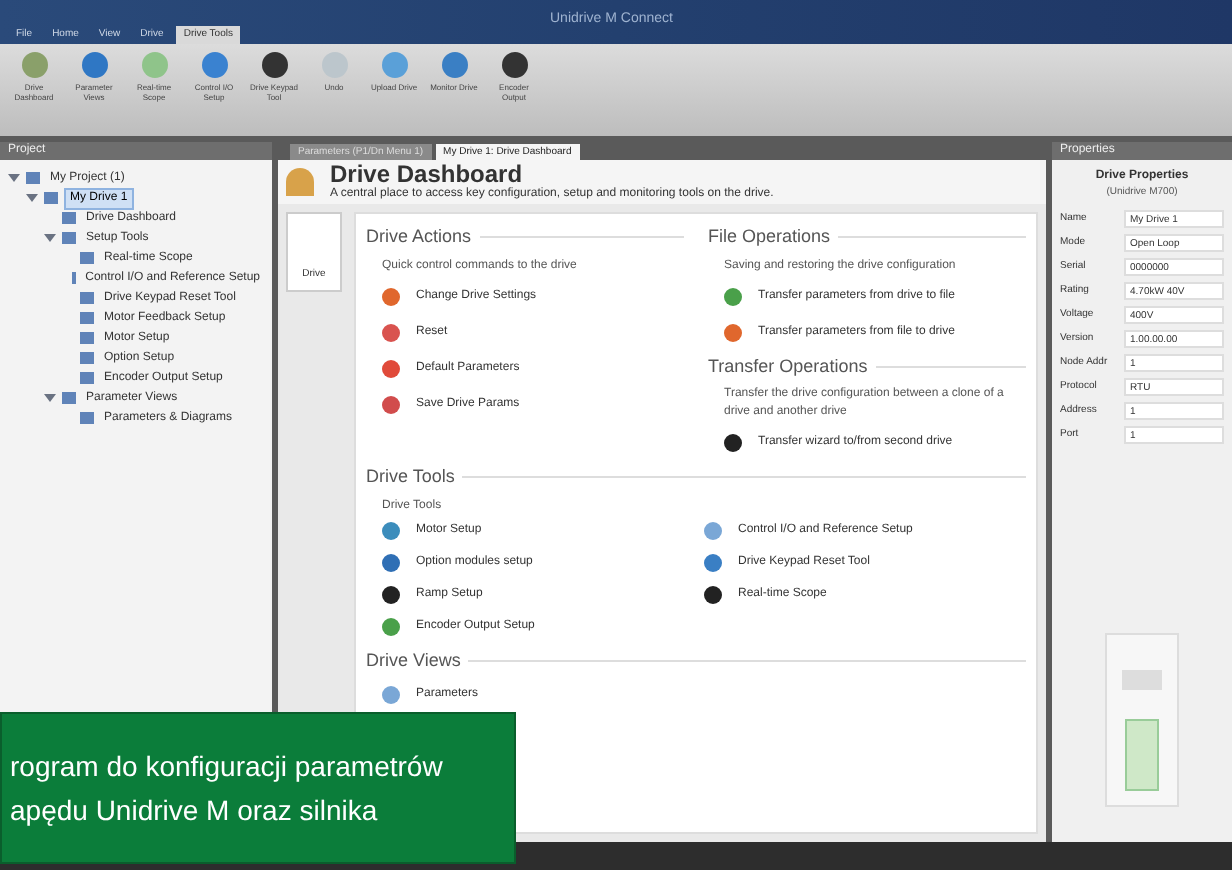  I want to click on section-title: Transfer Operations, so click(788, 366).